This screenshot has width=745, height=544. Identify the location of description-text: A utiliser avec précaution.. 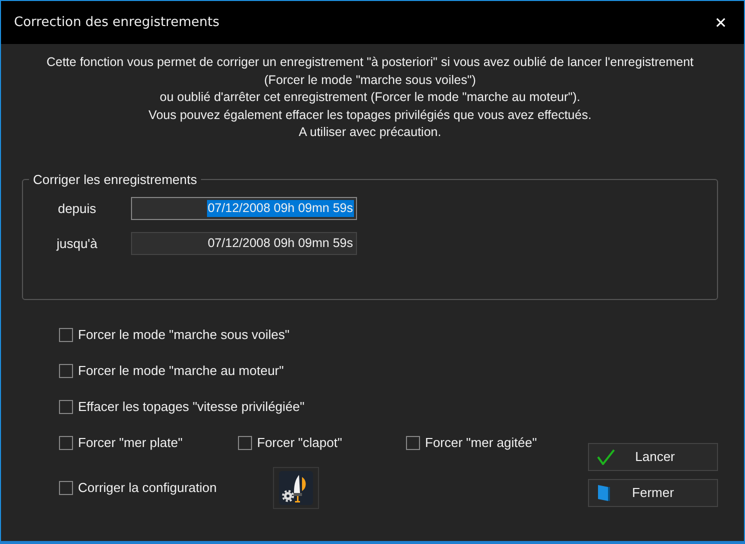
(370, 132).